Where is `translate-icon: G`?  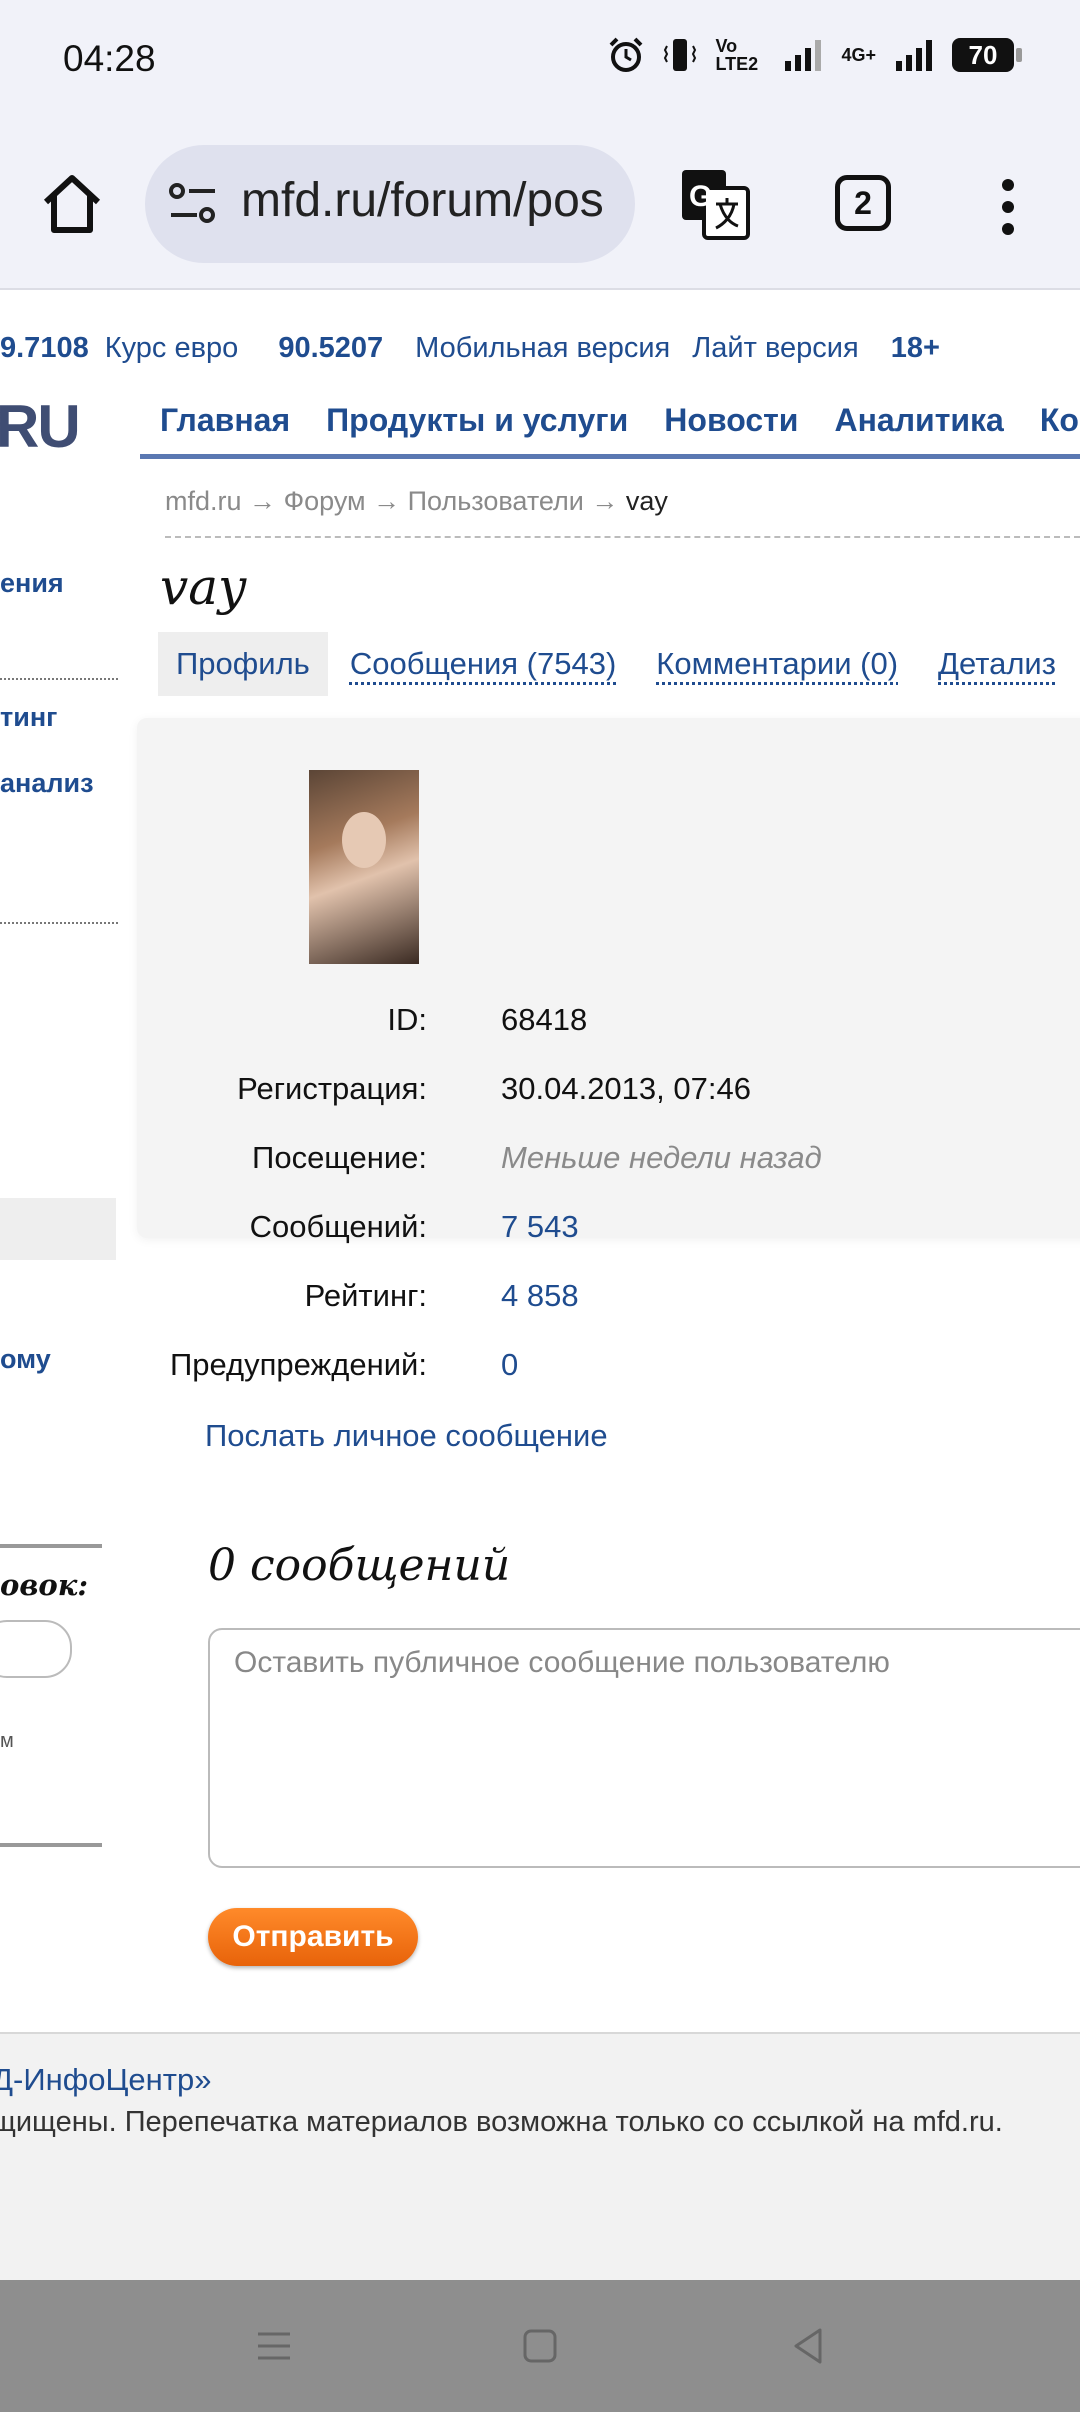 translate-icon: G is located at coordinates (715, 204).